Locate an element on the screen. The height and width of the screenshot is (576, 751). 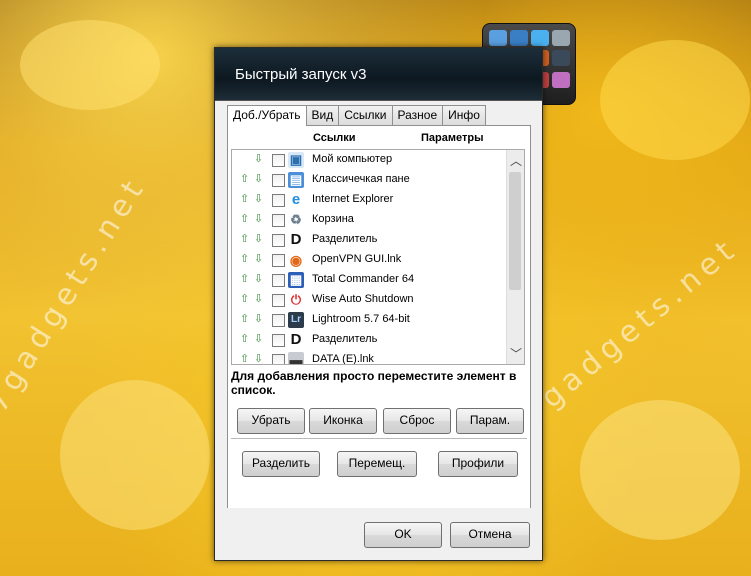
list-item-label: Internet Explorer is located at coordinates (353, 199).